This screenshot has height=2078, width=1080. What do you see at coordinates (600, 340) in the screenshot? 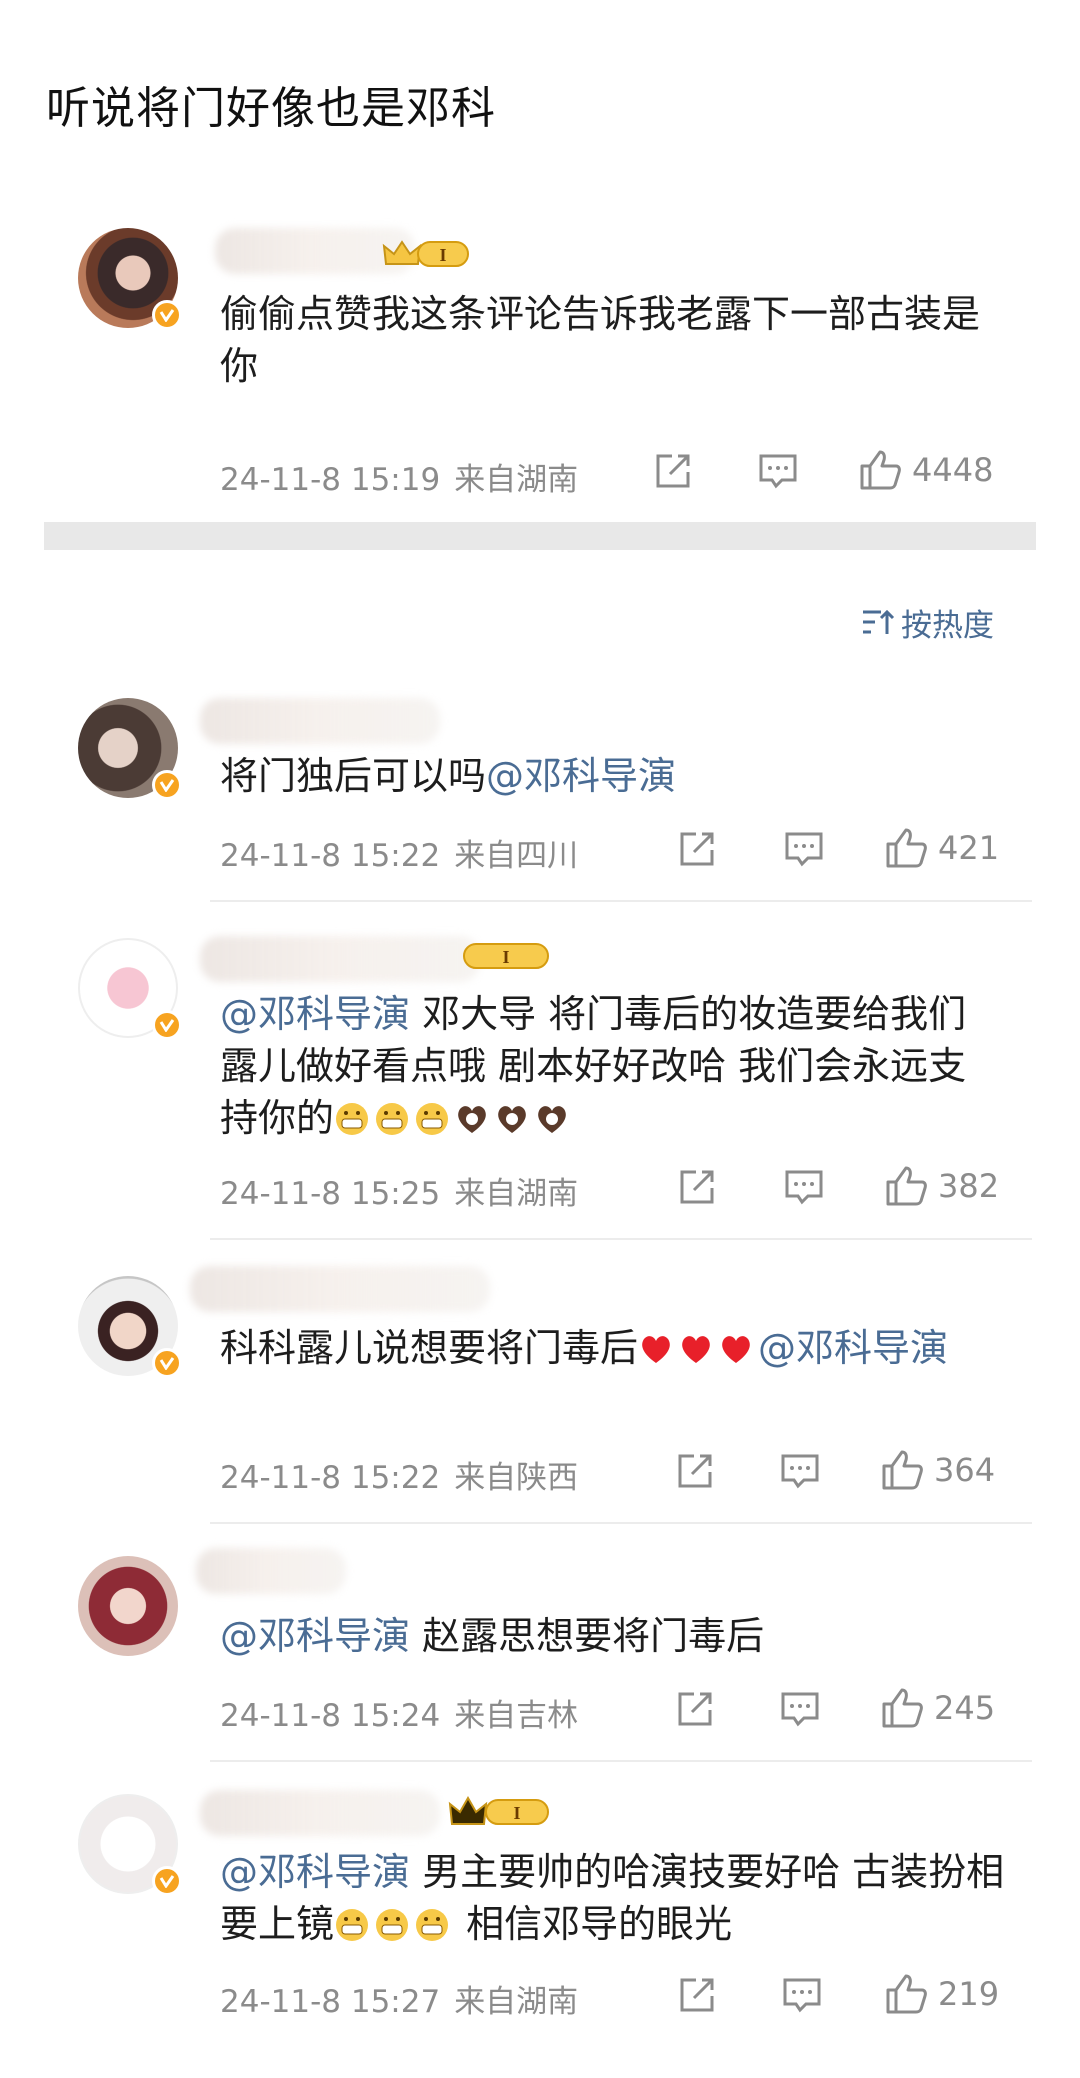
I see `comment-text: 偷偷点赞我这条评论告诉我老露下一部古装是你` at bounding box center [600, 340].